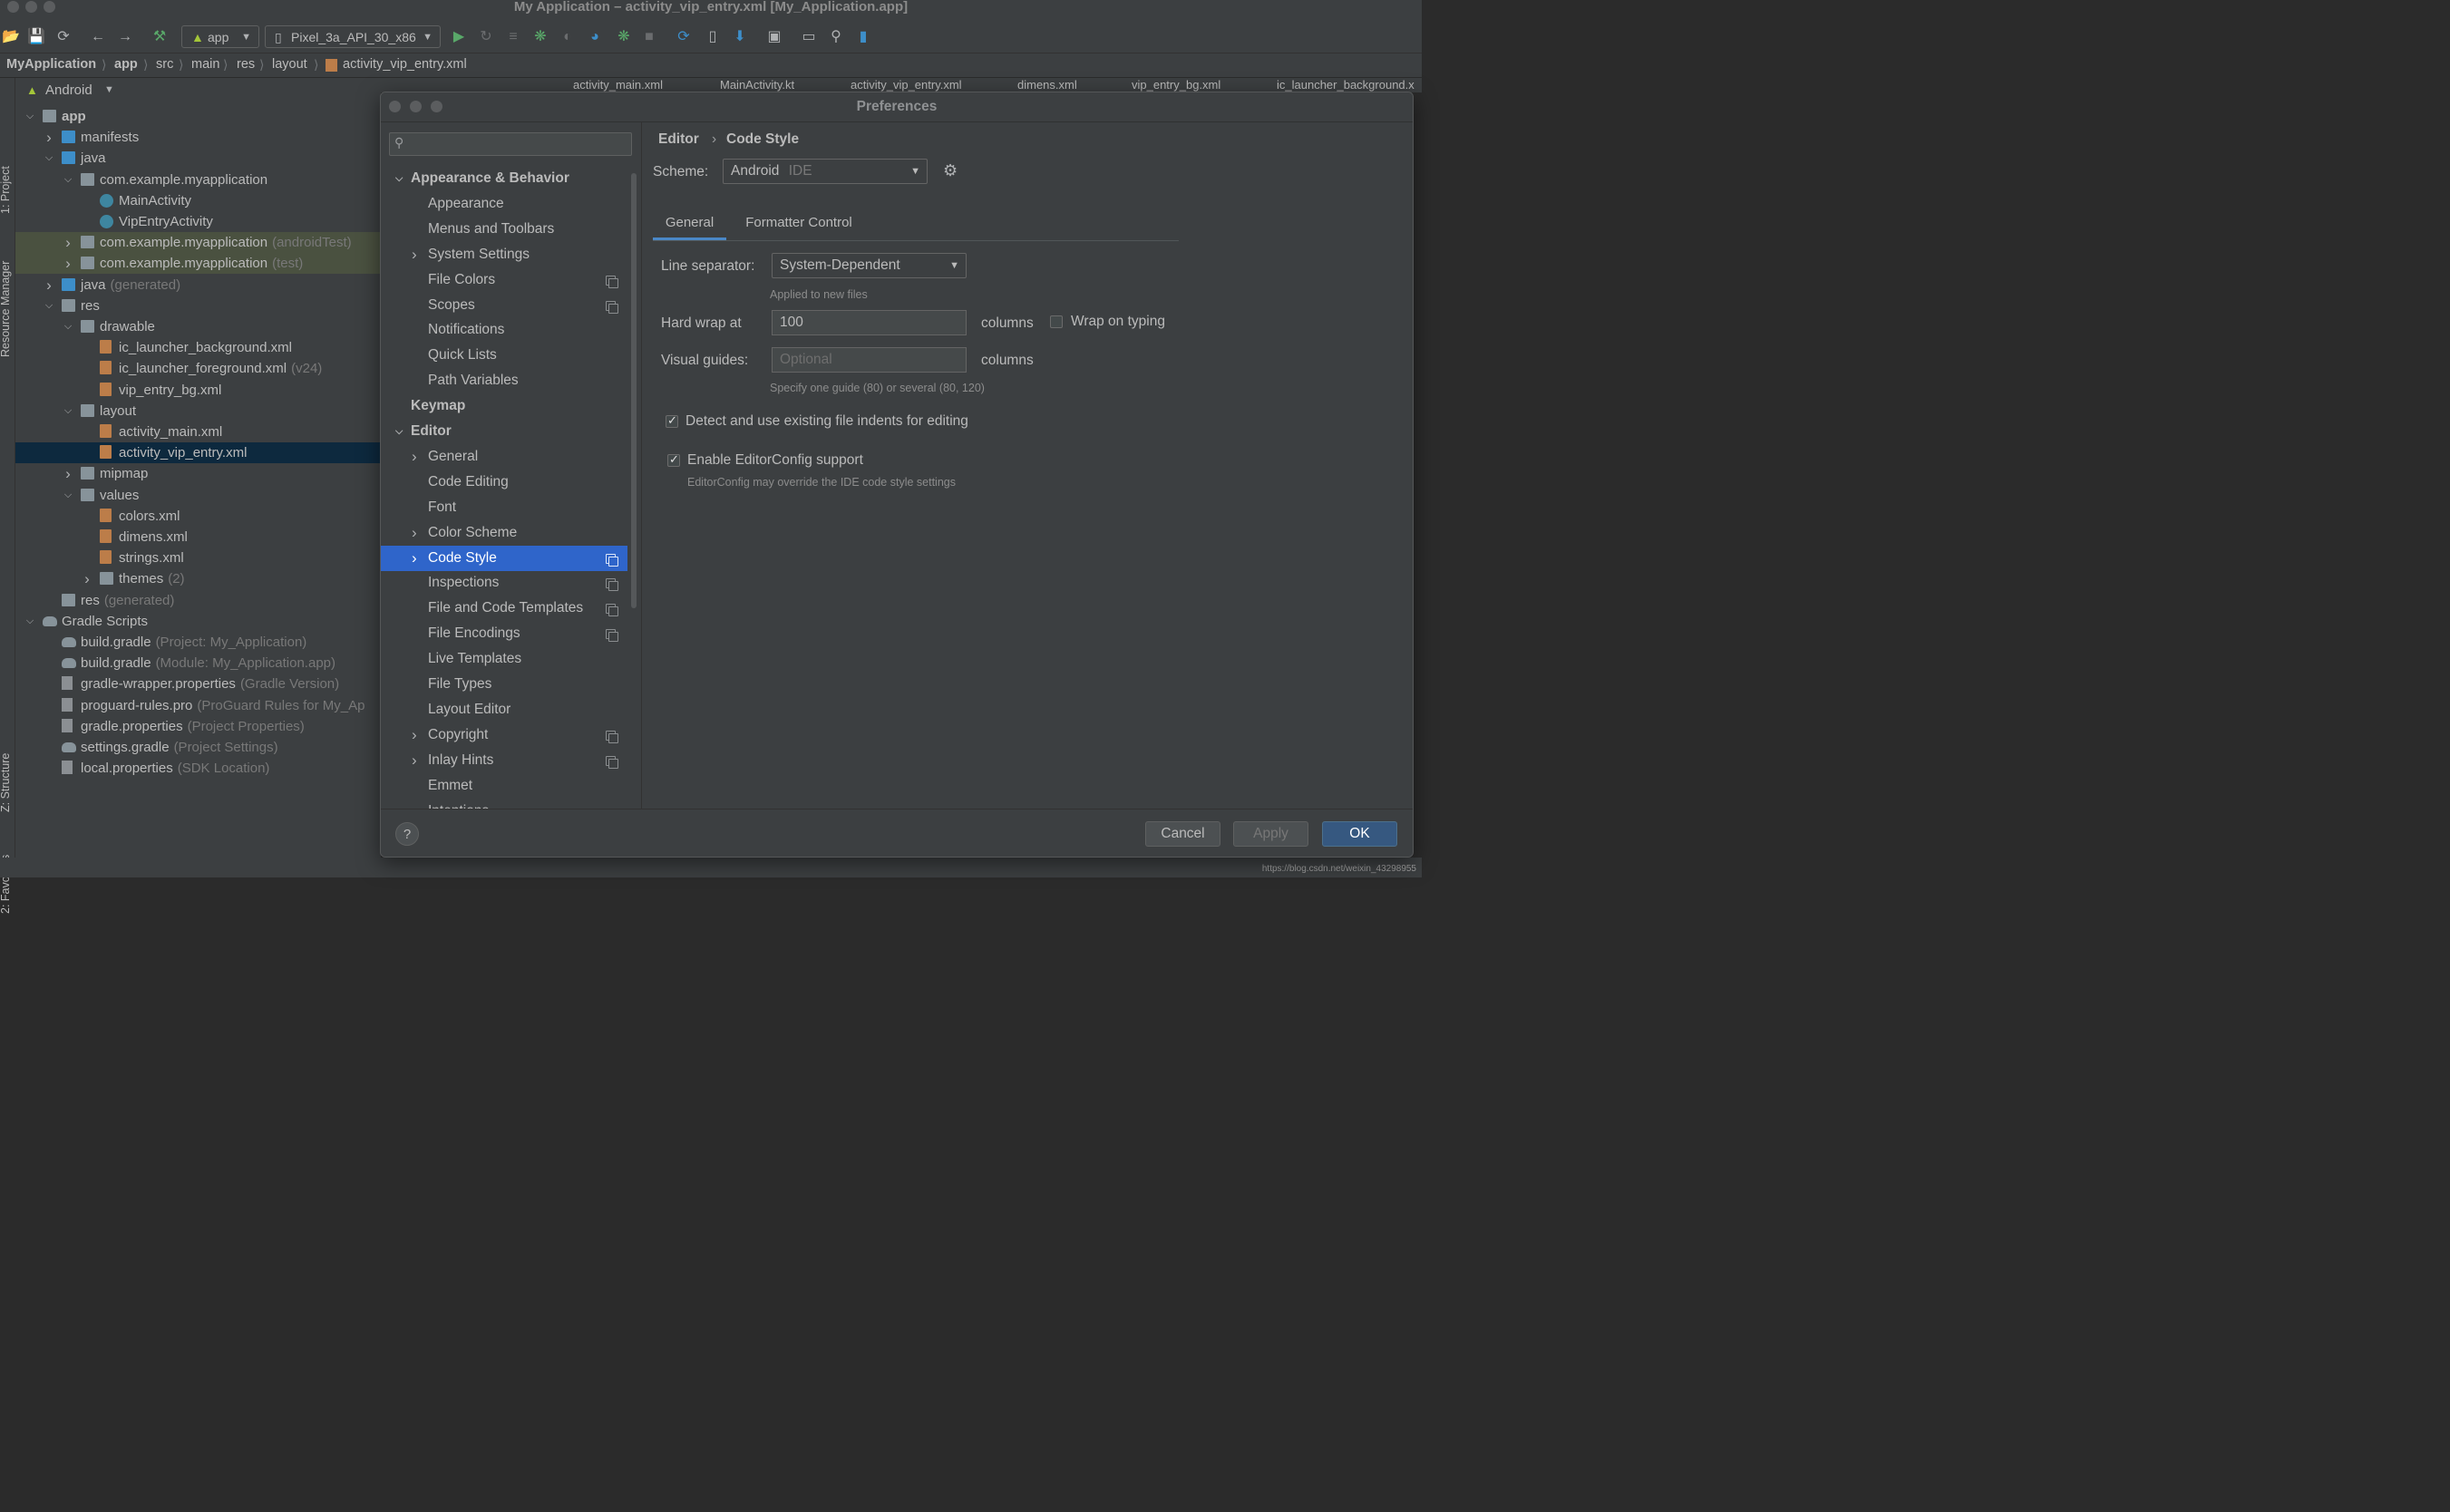 This screenshot has height=1512, width=2450. I want to click on apply-changes-icon: ❋, so click(624, 37).